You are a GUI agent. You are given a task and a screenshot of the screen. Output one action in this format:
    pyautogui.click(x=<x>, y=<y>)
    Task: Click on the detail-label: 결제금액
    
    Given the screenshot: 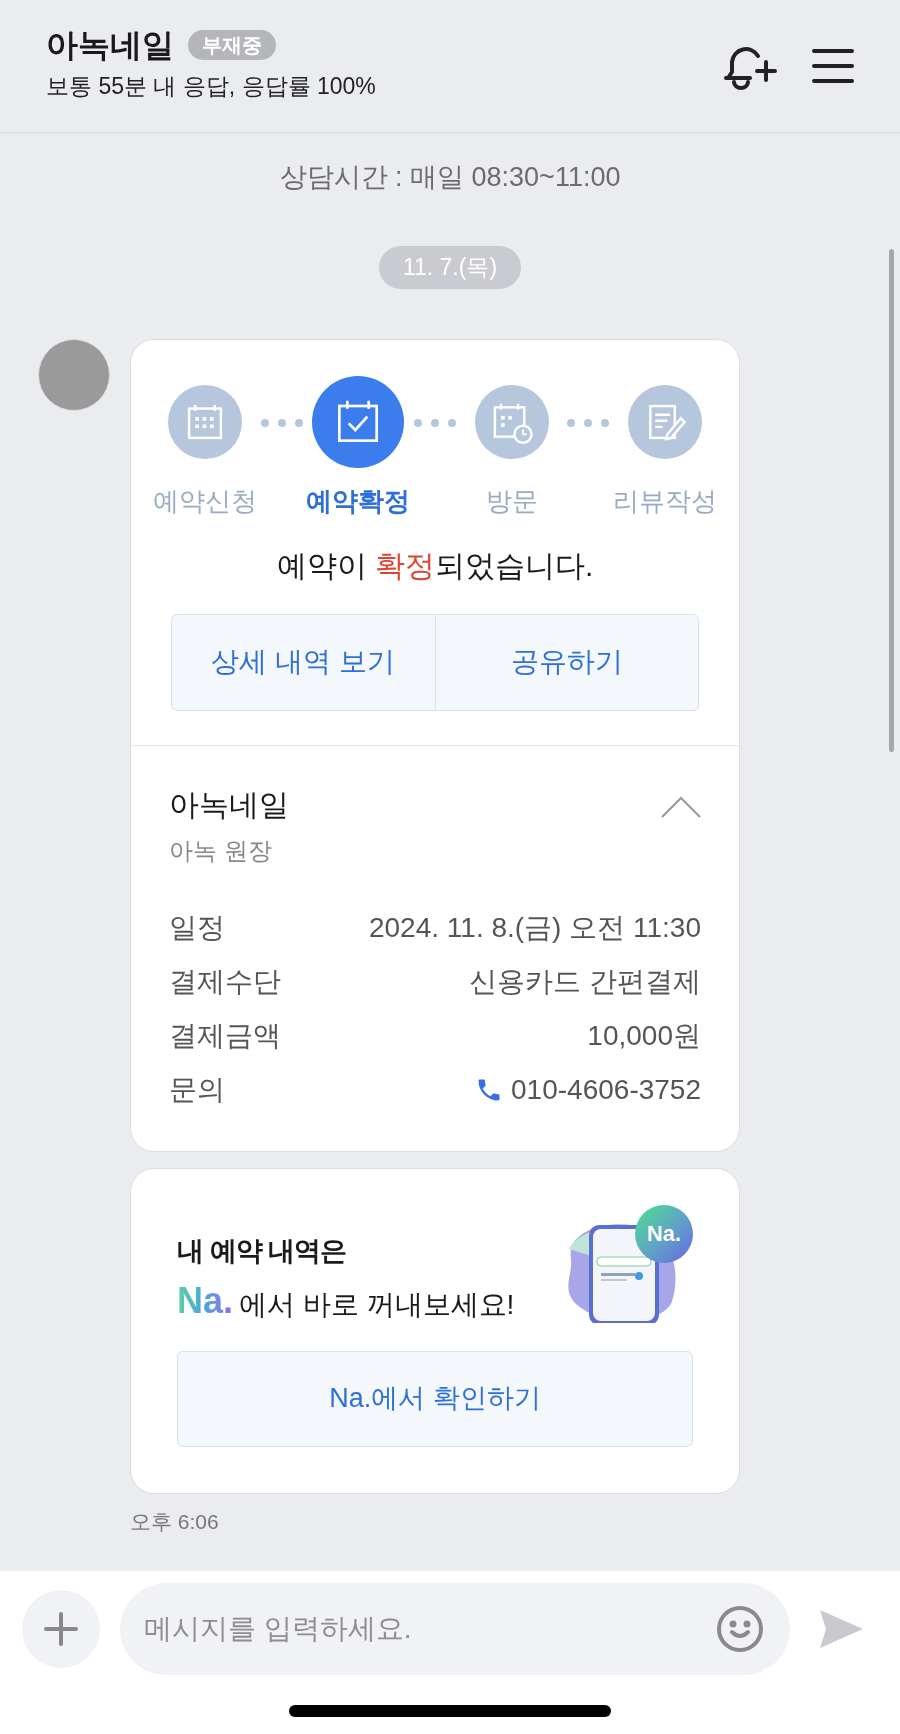 What is the action you would take?
    pyautogui.click(x=225, y=1035)
    